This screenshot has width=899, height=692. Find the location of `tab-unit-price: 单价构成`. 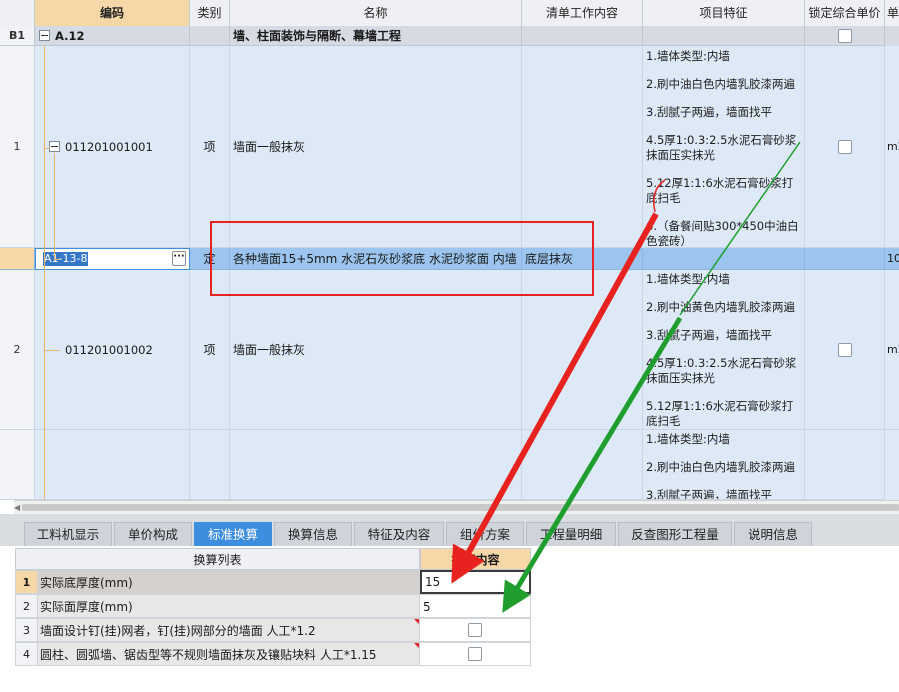

tab-unit-price: 单价构成 is located at coordinates (153, 534).